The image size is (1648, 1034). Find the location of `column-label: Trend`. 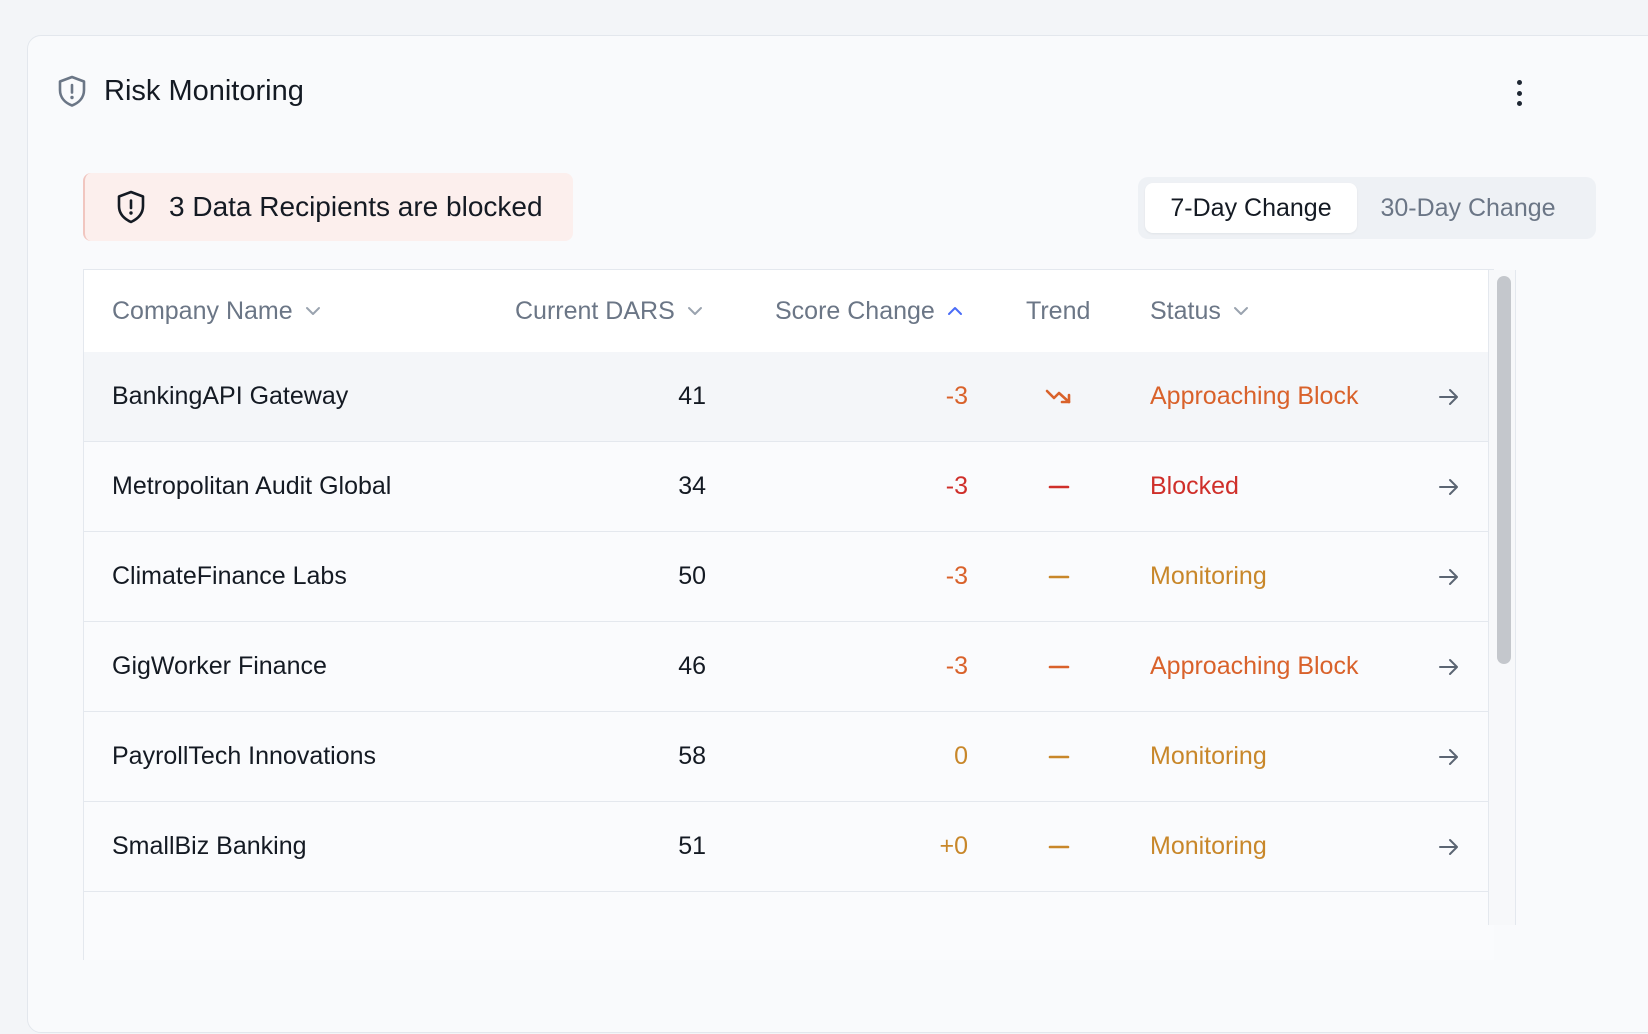

column-label: Trend is located at coordinates (1058, 310).